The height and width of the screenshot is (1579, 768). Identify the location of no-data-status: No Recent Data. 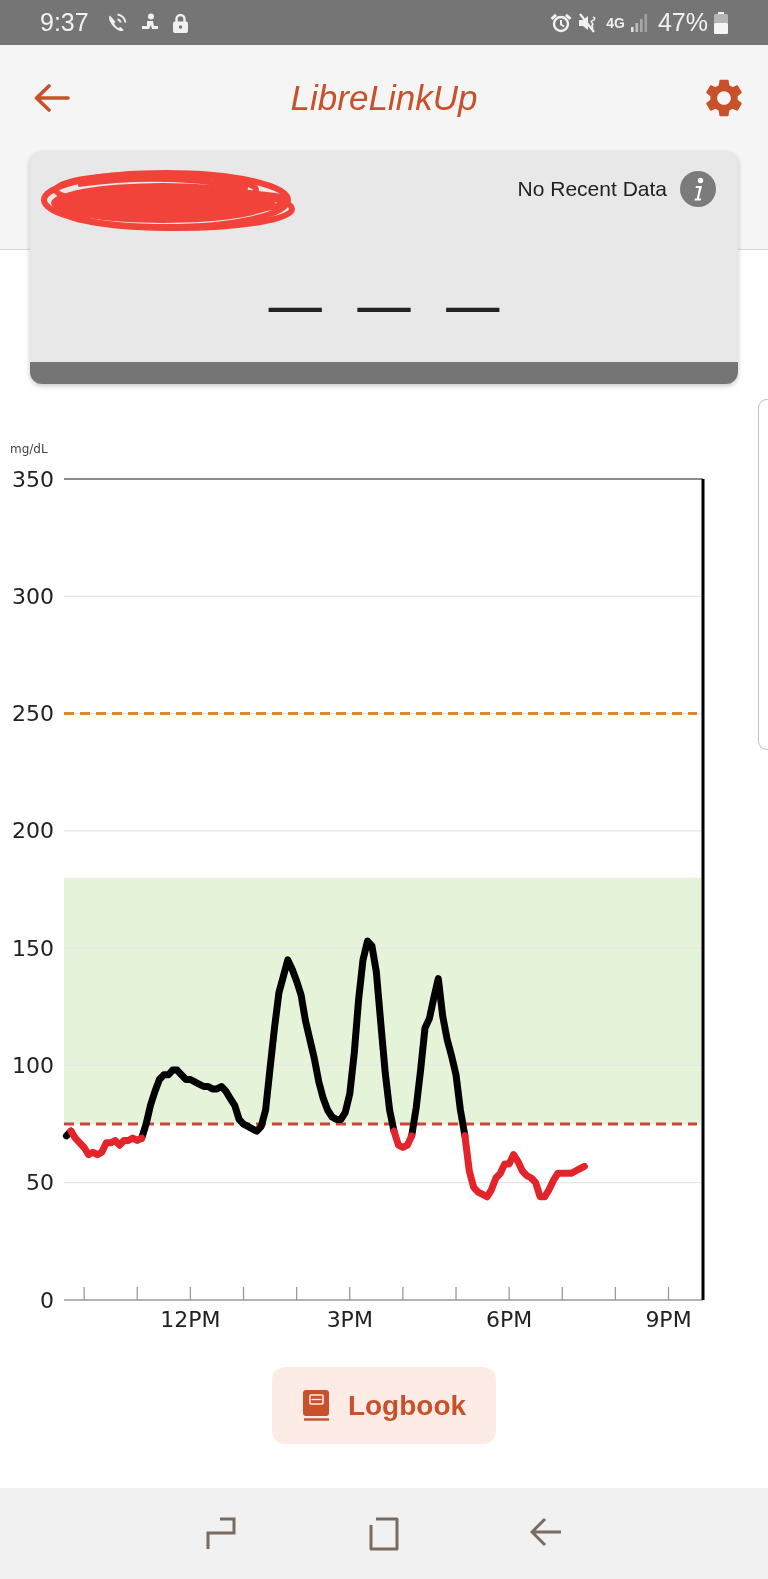
(592, 189).